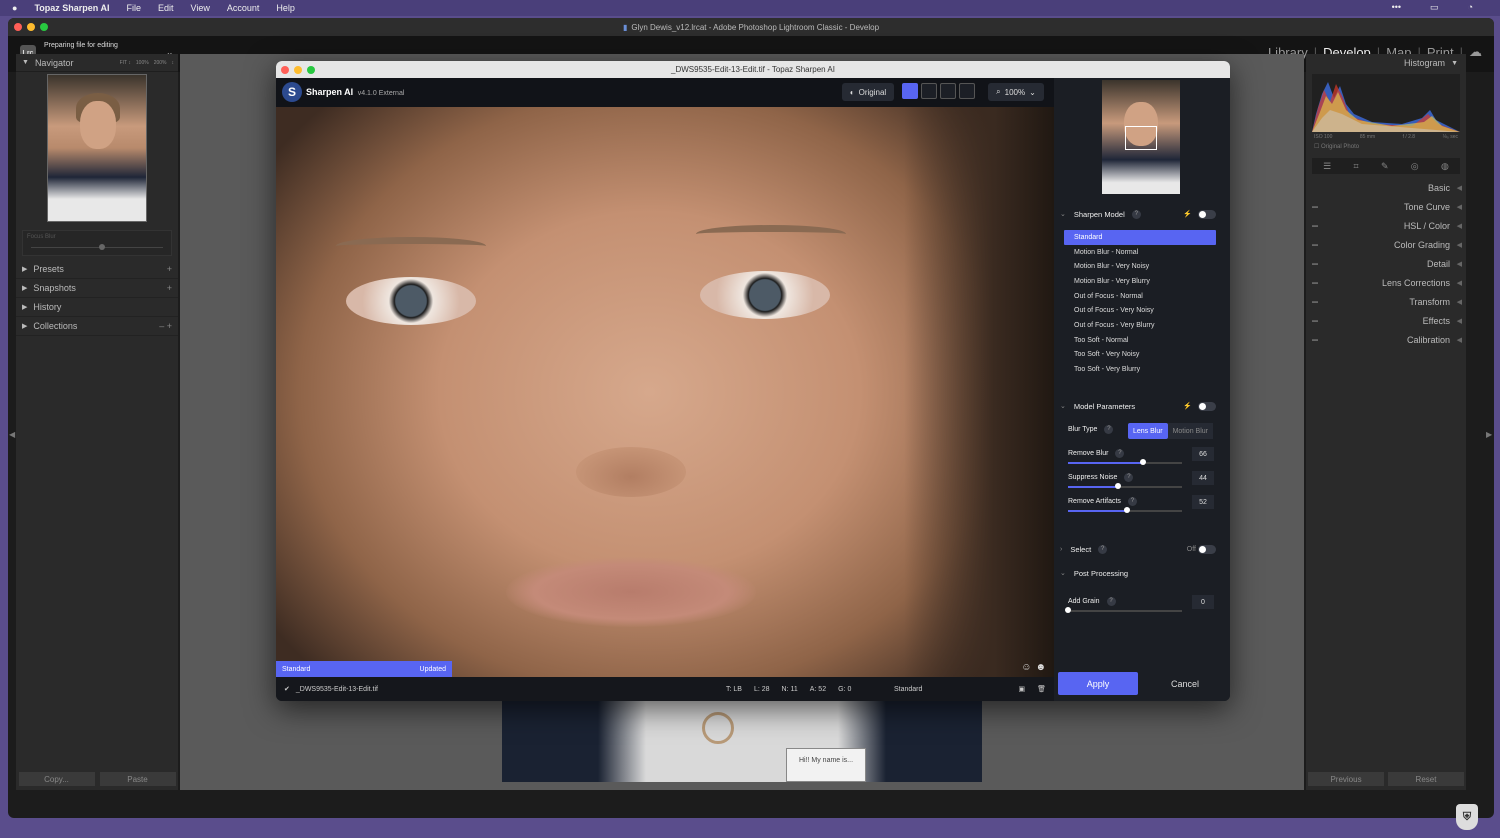 This screenshot has width=1500, height=838. I want to click on auto-icon: ⚡, so click(1187, 214).